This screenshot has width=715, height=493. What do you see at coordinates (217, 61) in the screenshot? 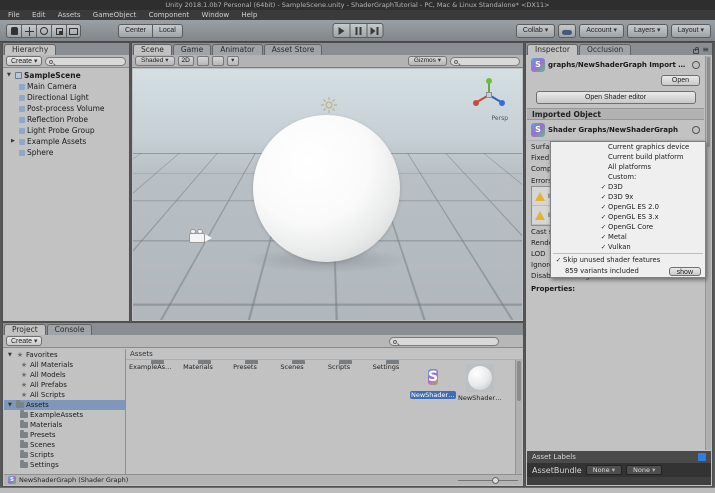
I see `audio-toggle-button` at bounding box center [217, 61].